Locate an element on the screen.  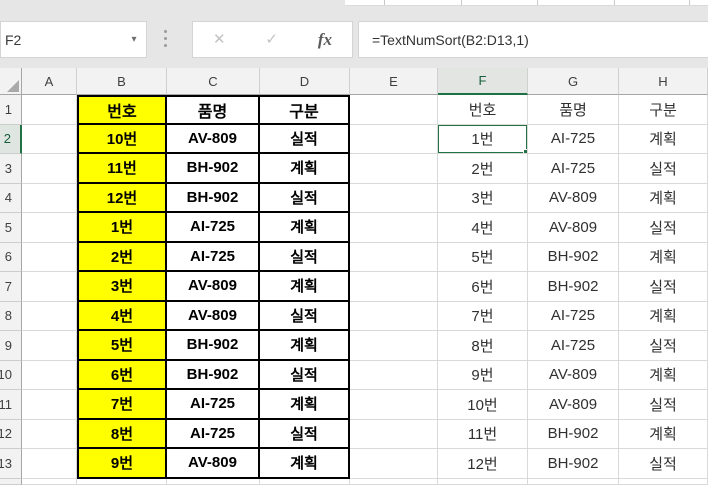
row-header-14: 14 is located at coordinates (11, 481).